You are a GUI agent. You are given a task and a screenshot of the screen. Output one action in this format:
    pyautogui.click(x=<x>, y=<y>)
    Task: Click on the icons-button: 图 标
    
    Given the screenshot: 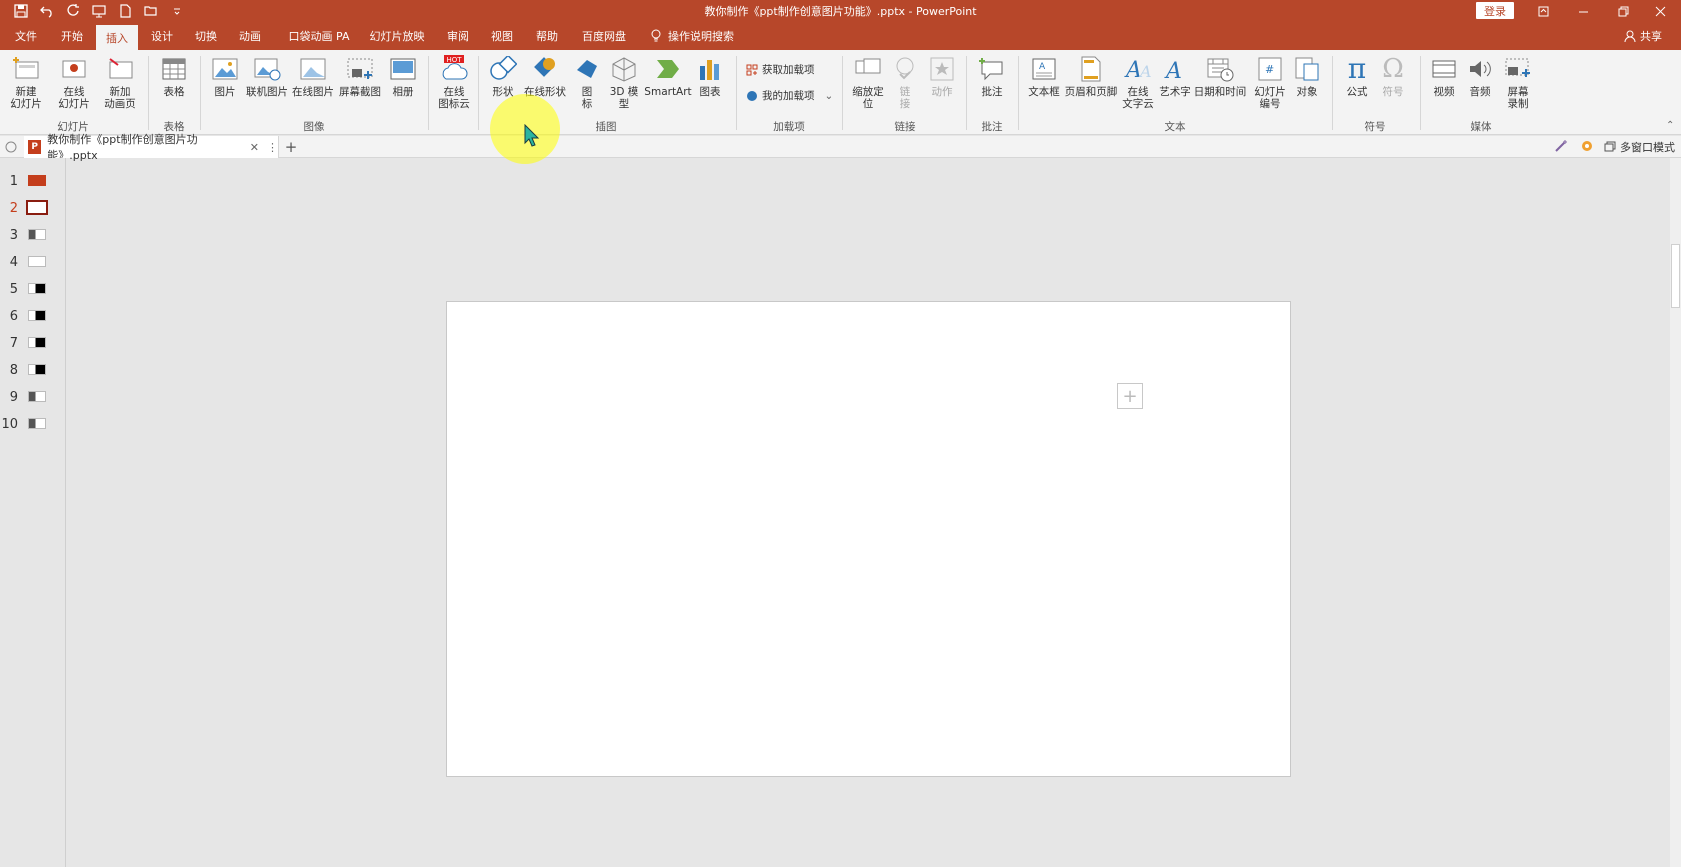 What is the action you would take?
    pyautogui.click(x=587, y=82)
    